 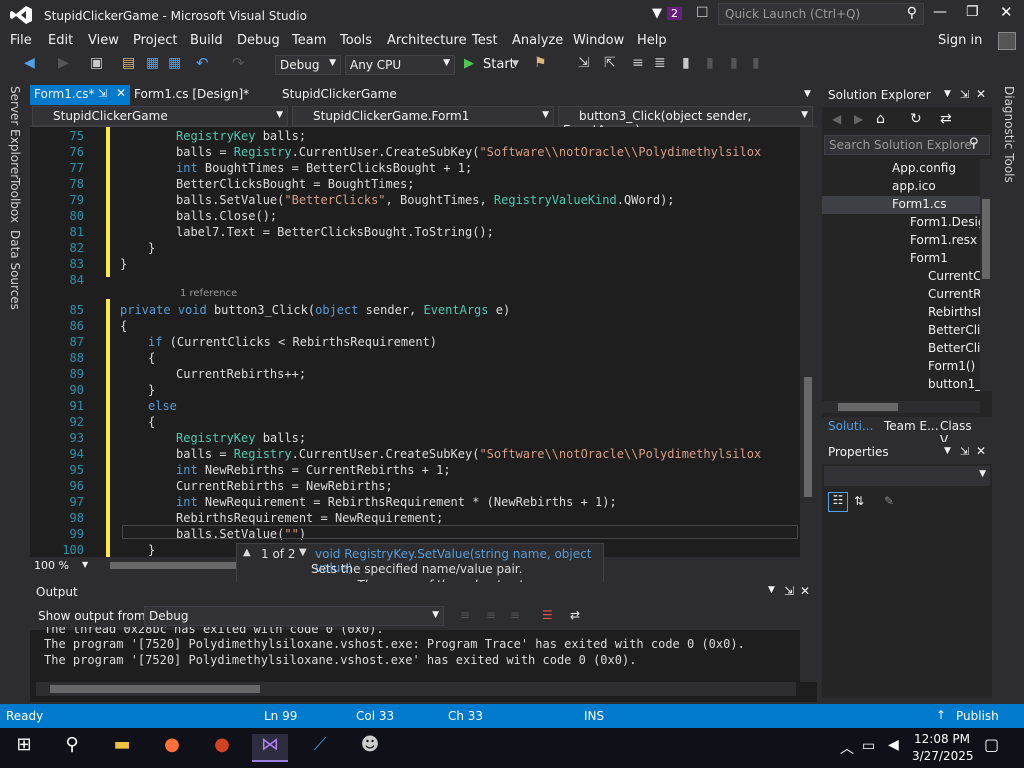 I want to click on solution-search-input: Search Solution Explorer ⚲, so click(x=907, y=145).